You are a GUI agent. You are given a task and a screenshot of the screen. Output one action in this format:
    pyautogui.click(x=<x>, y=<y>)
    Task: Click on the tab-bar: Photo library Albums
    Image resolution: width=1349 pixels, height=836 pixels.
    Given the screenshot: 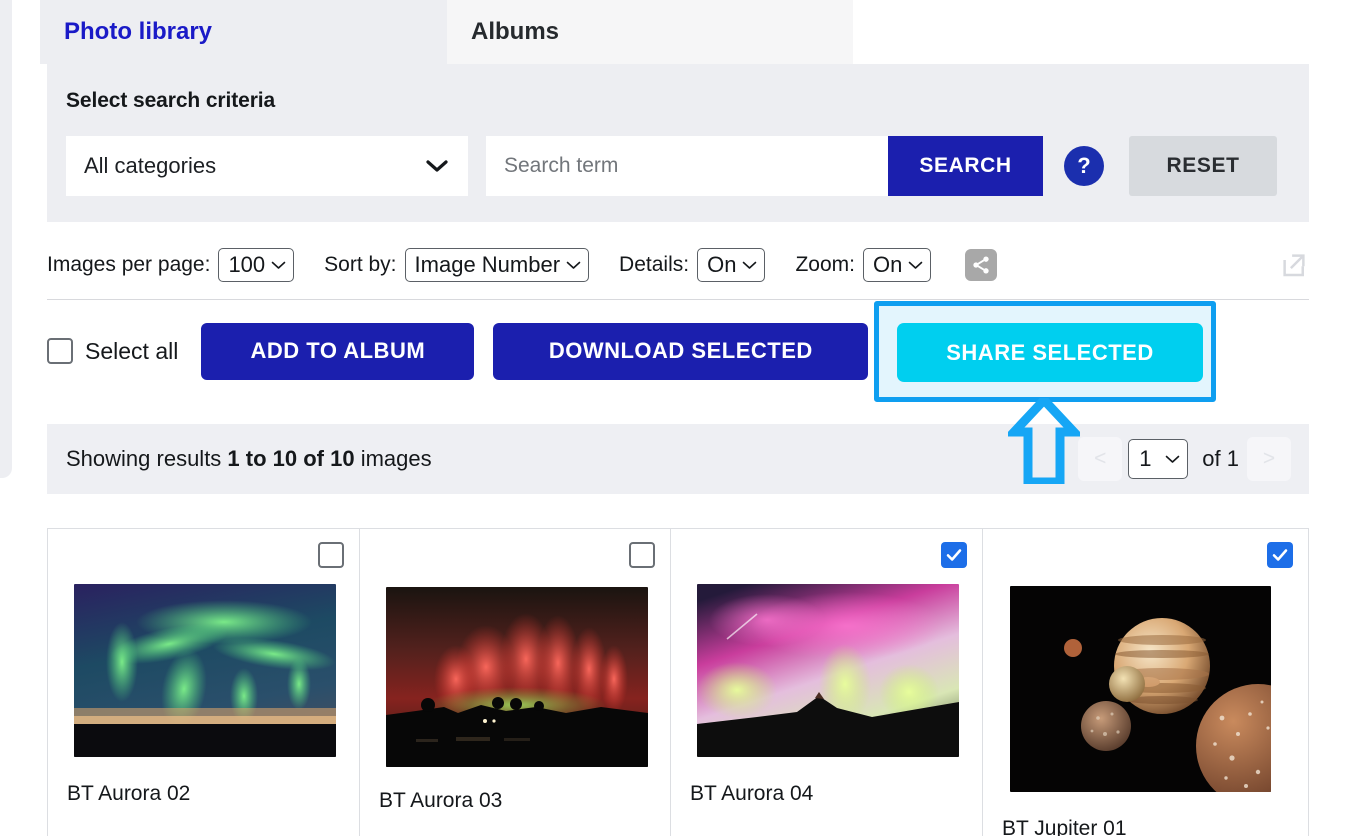 What is the action you would take?
    pyautogui.click(x=675, y=32)
    